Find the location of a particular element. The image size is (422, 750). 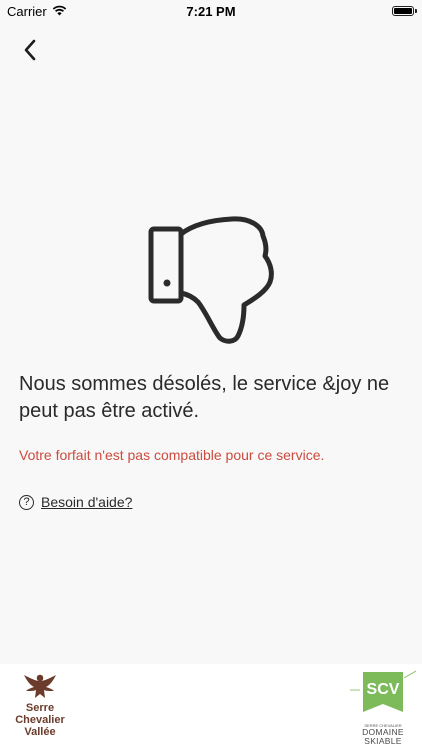

logo-left-line1: Serre is located at coordinates (40, 708).